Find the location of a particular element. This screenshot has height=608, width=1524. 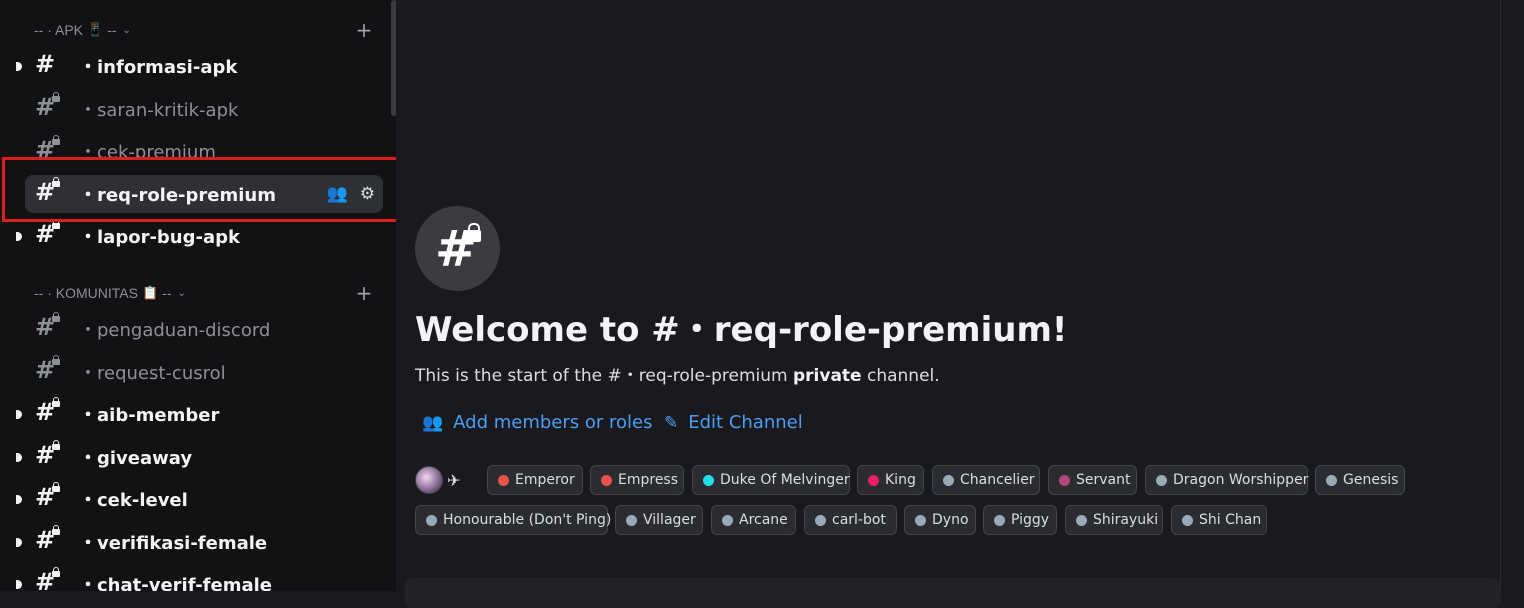

channel-label: ・giveaway is located at coordinates (136, 458).